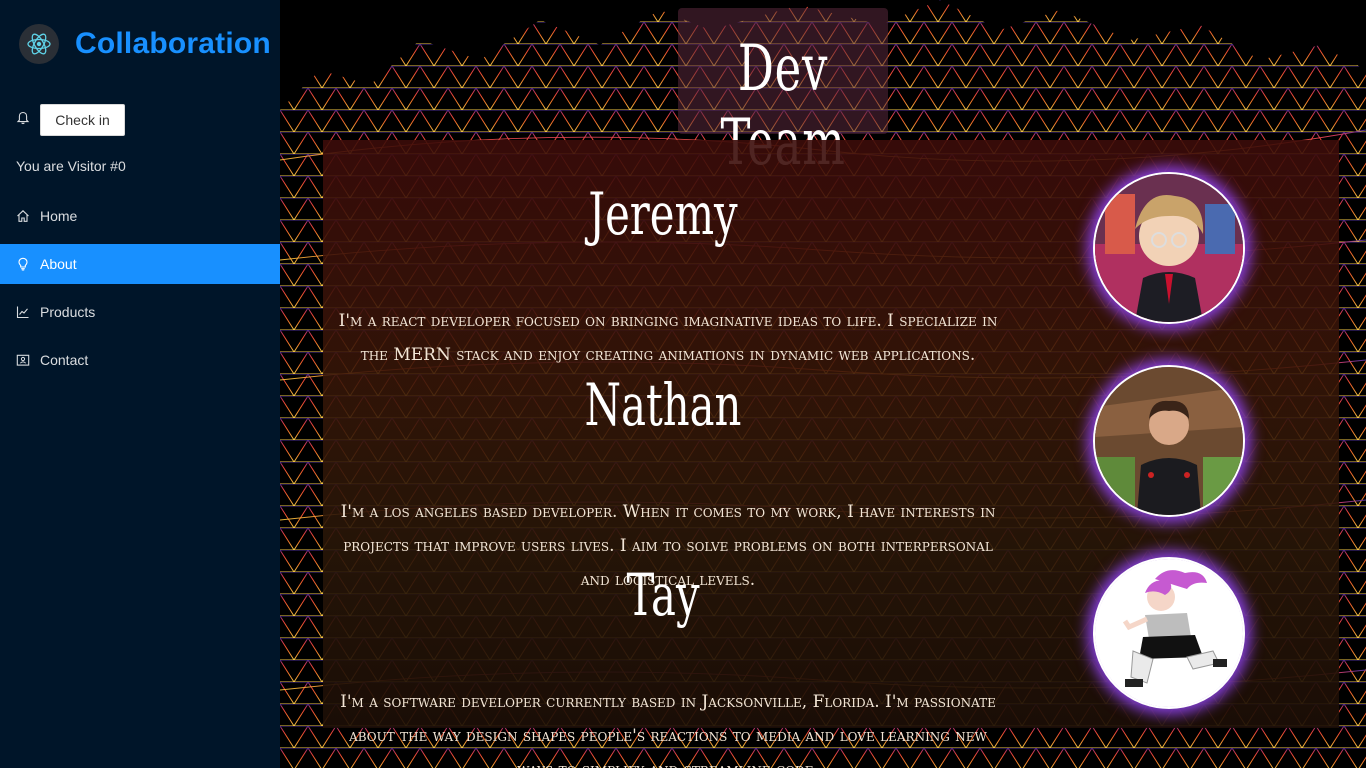 The image size is (1366, 768). What do you see at coordinates (59, 216) in the screenshot?
I see `sidebar-item-label: Home` at bounding box center [59, 216].